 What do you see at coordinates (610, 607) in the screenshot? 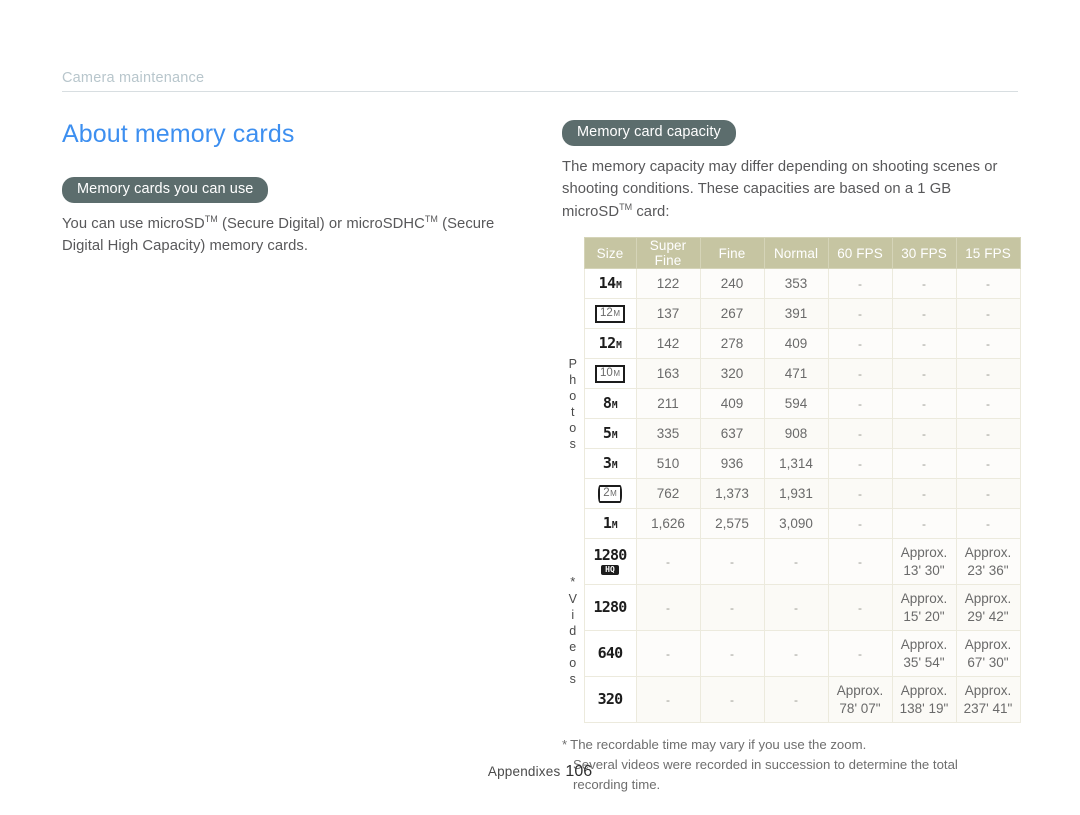
I see `lcd-num: 1280` at bounding box center [610, 607].